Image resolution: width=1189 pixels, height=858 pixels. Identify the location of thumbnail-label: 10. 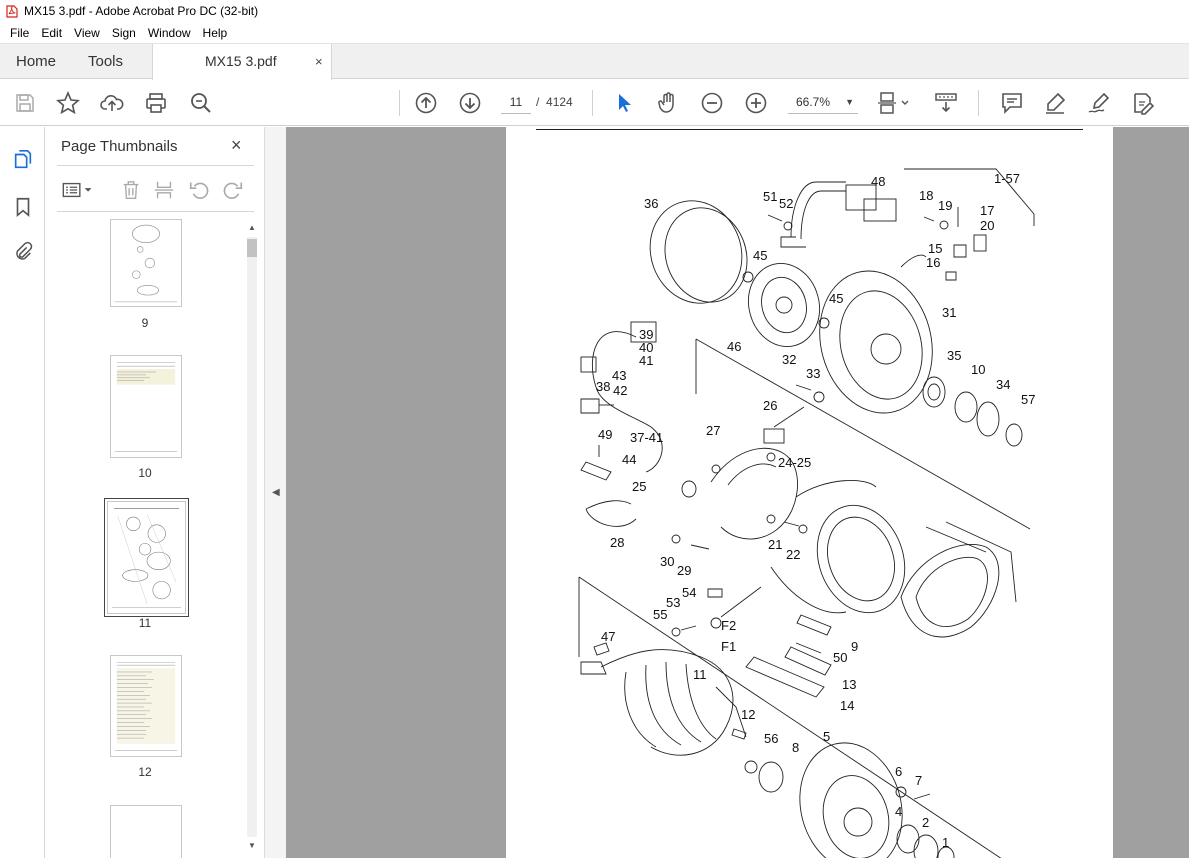
(145, 473).